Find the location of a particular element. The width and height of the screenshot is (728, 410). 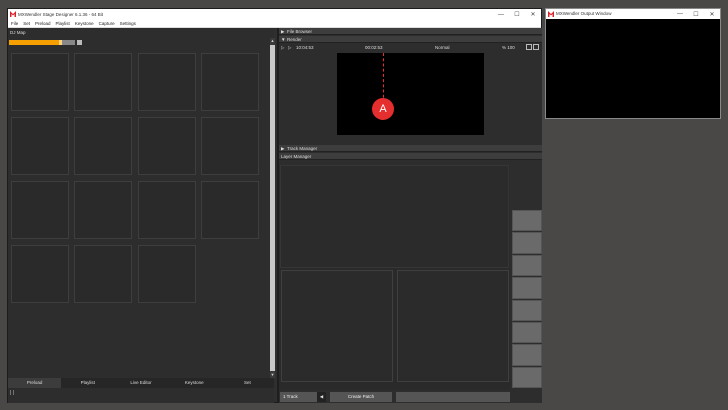

render-header: ▼ Render is located at coordinates (410, 39).